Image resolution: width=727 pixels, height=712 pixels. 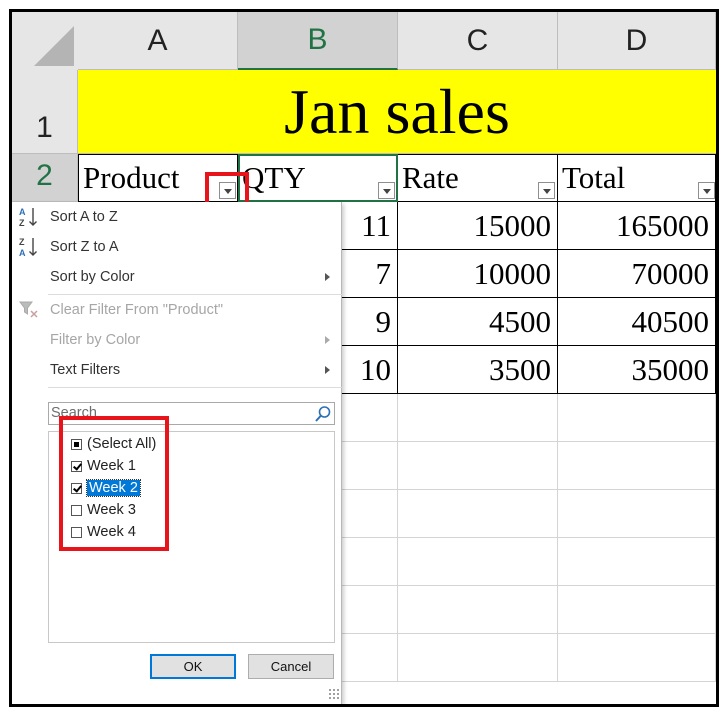 What do you see at coordinates (54, 46) in the screenshot?
I see `corner-triangle-icon` at bounding box center [54, 46].